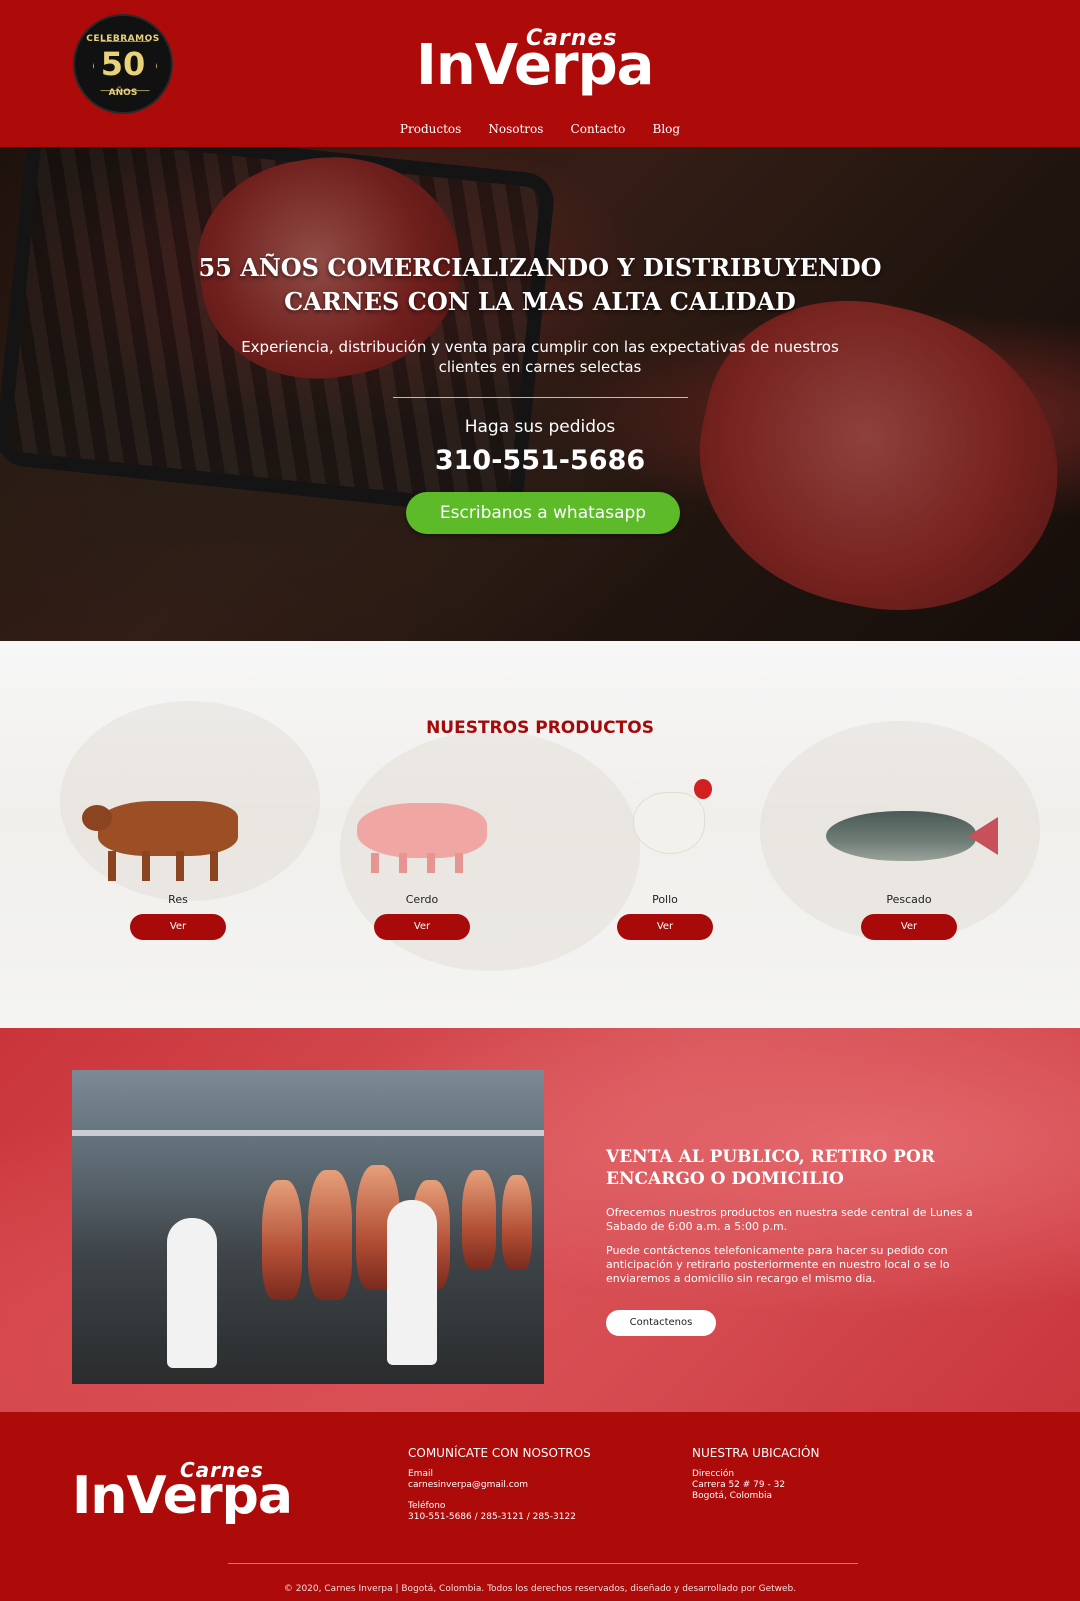 This screenshot has width=1080, height=1601. I want to click on hero-title-line1: 55 AÑOS COMERCIALIZANDO Y DISTRIBUYENDO, so click(540, 267).